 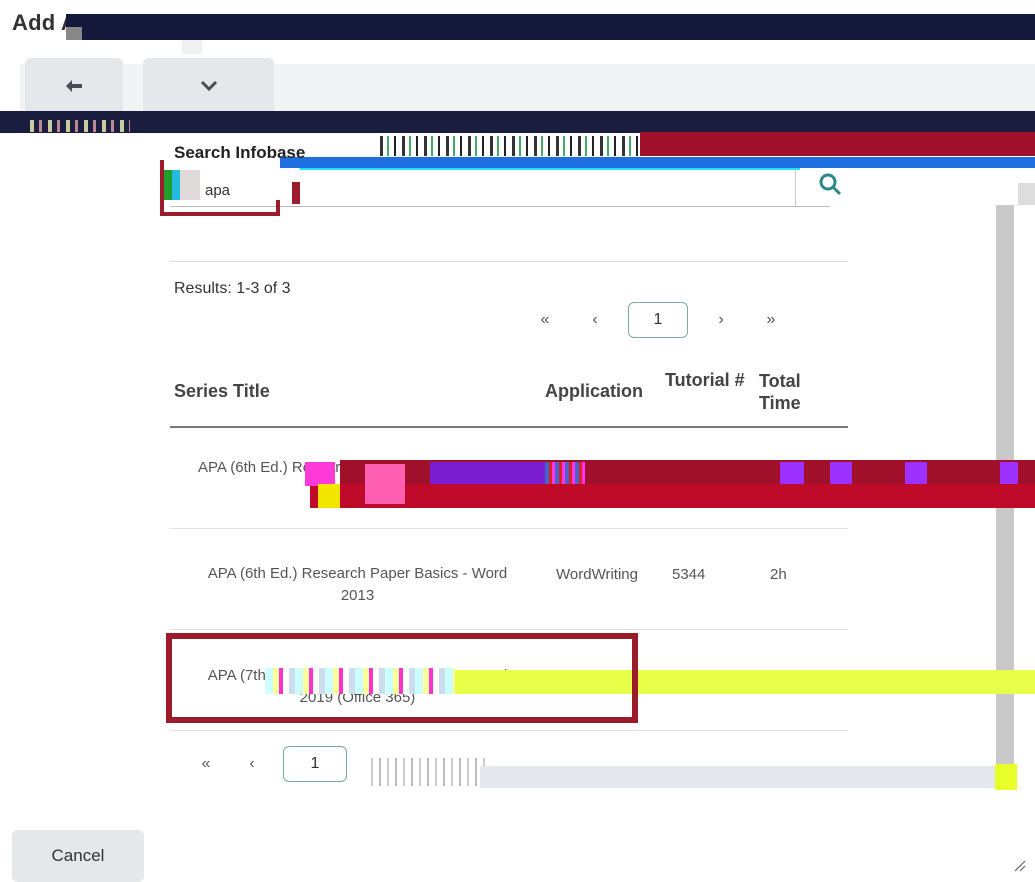 I want to click on search-divider, so click(x=795, y=188).